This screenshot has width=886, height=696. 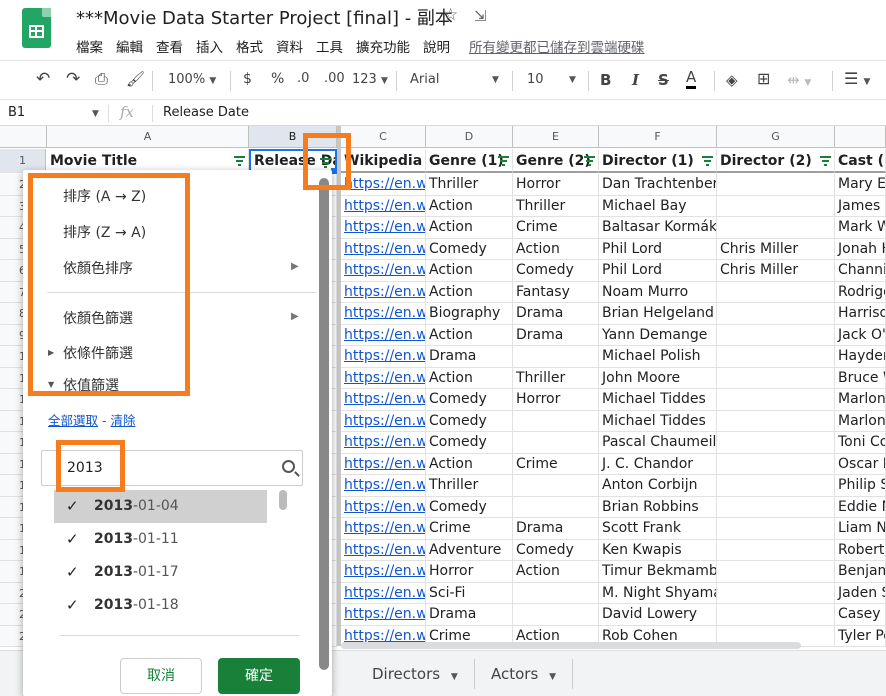 What do you see at coordinates (469, 161) in the screenshot?
I see `header-genre-1: Genre (1)` at bounding box center [469, 161].